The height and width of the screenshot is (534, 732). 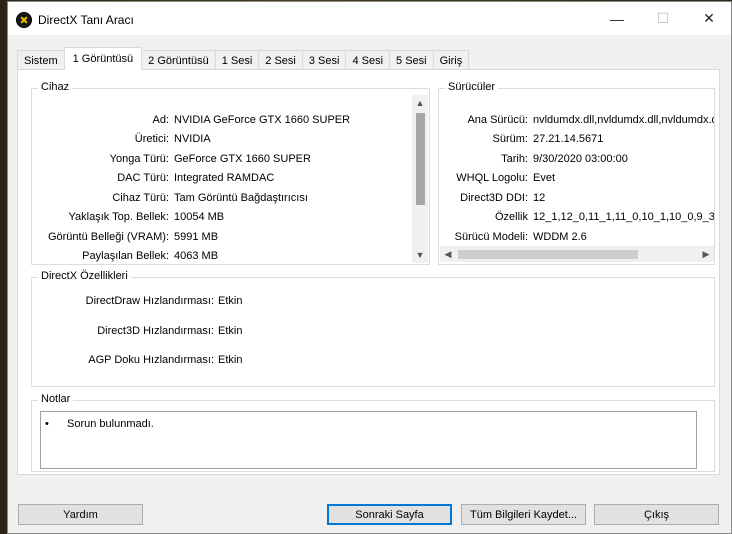 I want to click on device-row: DAC Türü: Integrated RAMDAC, so click(x=222, y=178).